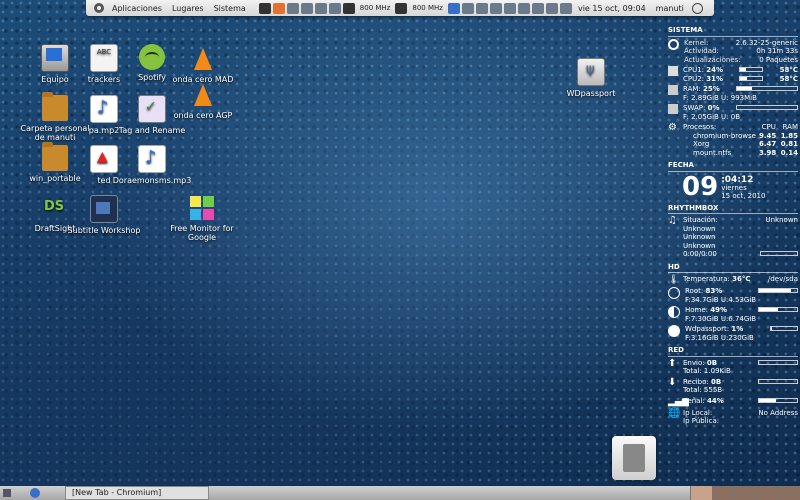  What do you see at coordinates (713, 108) in the screenshot?
I see `swap-value: 0%` at bounding box center [713, 108].